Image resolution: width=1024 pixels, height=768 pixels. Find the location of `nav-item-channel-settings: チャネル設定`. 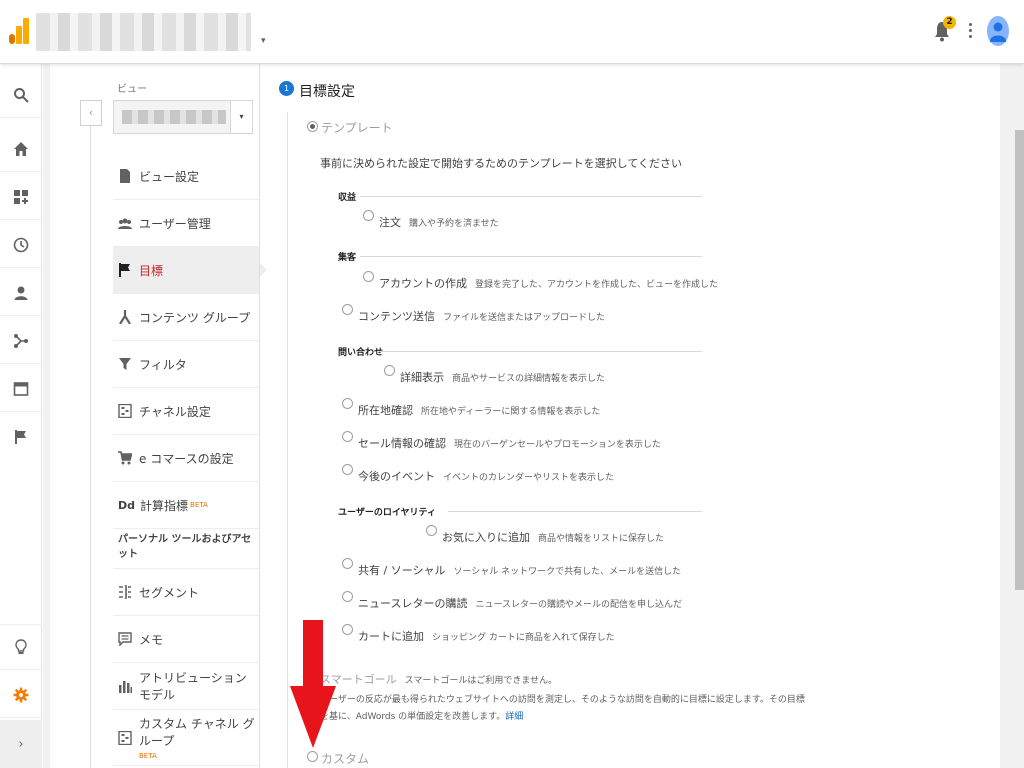

nav-item-channel-settings: チャネル設定 is located at coordinates (186, 411).